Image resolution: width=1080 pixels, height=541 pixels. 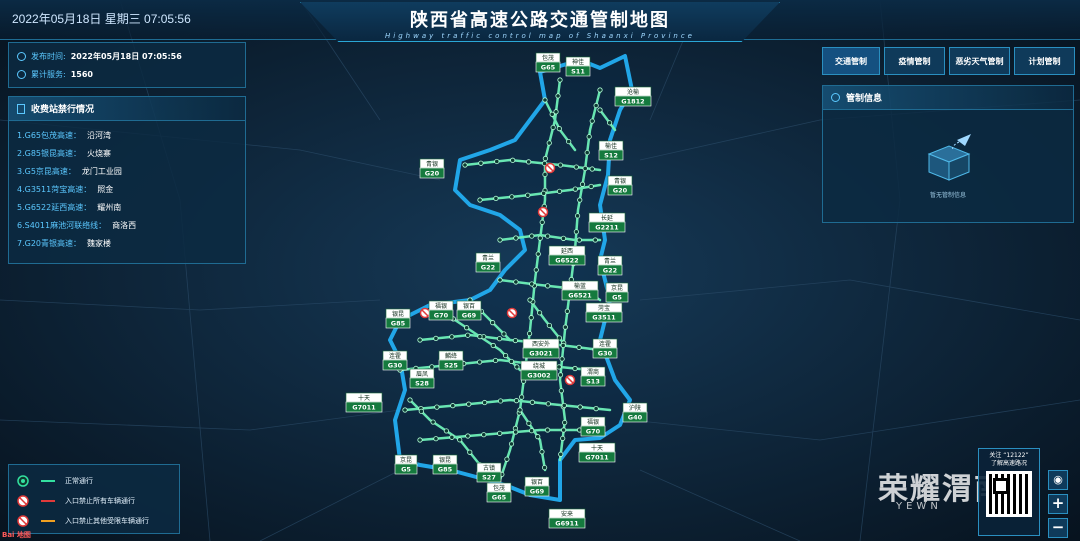 What do you see at coordinates (488, 262) in the screenshot?
I see `route-shield: 青兰 G22` at bounding box center [488, 262].